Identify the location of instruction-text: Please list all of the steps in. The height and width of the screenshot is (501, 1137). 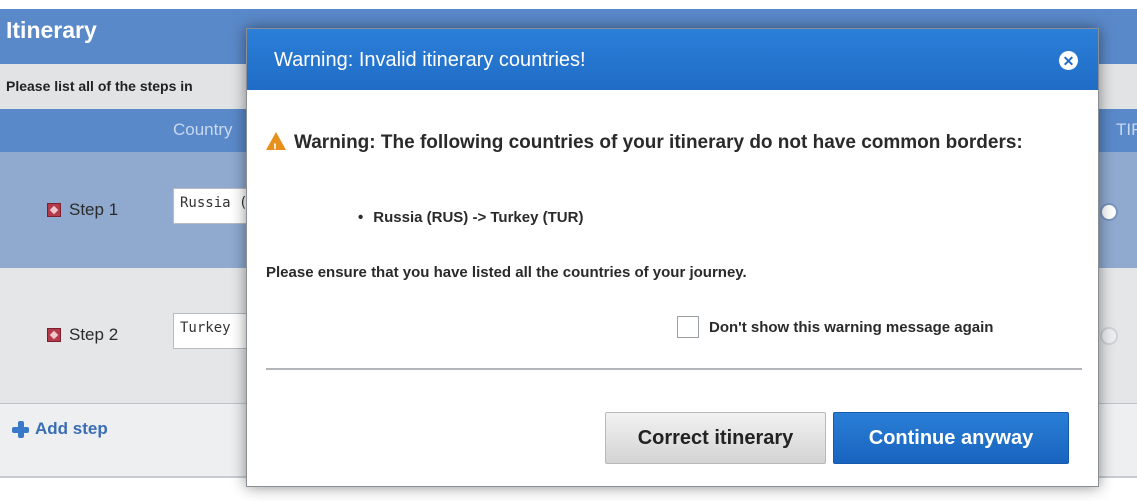
(99, 86).